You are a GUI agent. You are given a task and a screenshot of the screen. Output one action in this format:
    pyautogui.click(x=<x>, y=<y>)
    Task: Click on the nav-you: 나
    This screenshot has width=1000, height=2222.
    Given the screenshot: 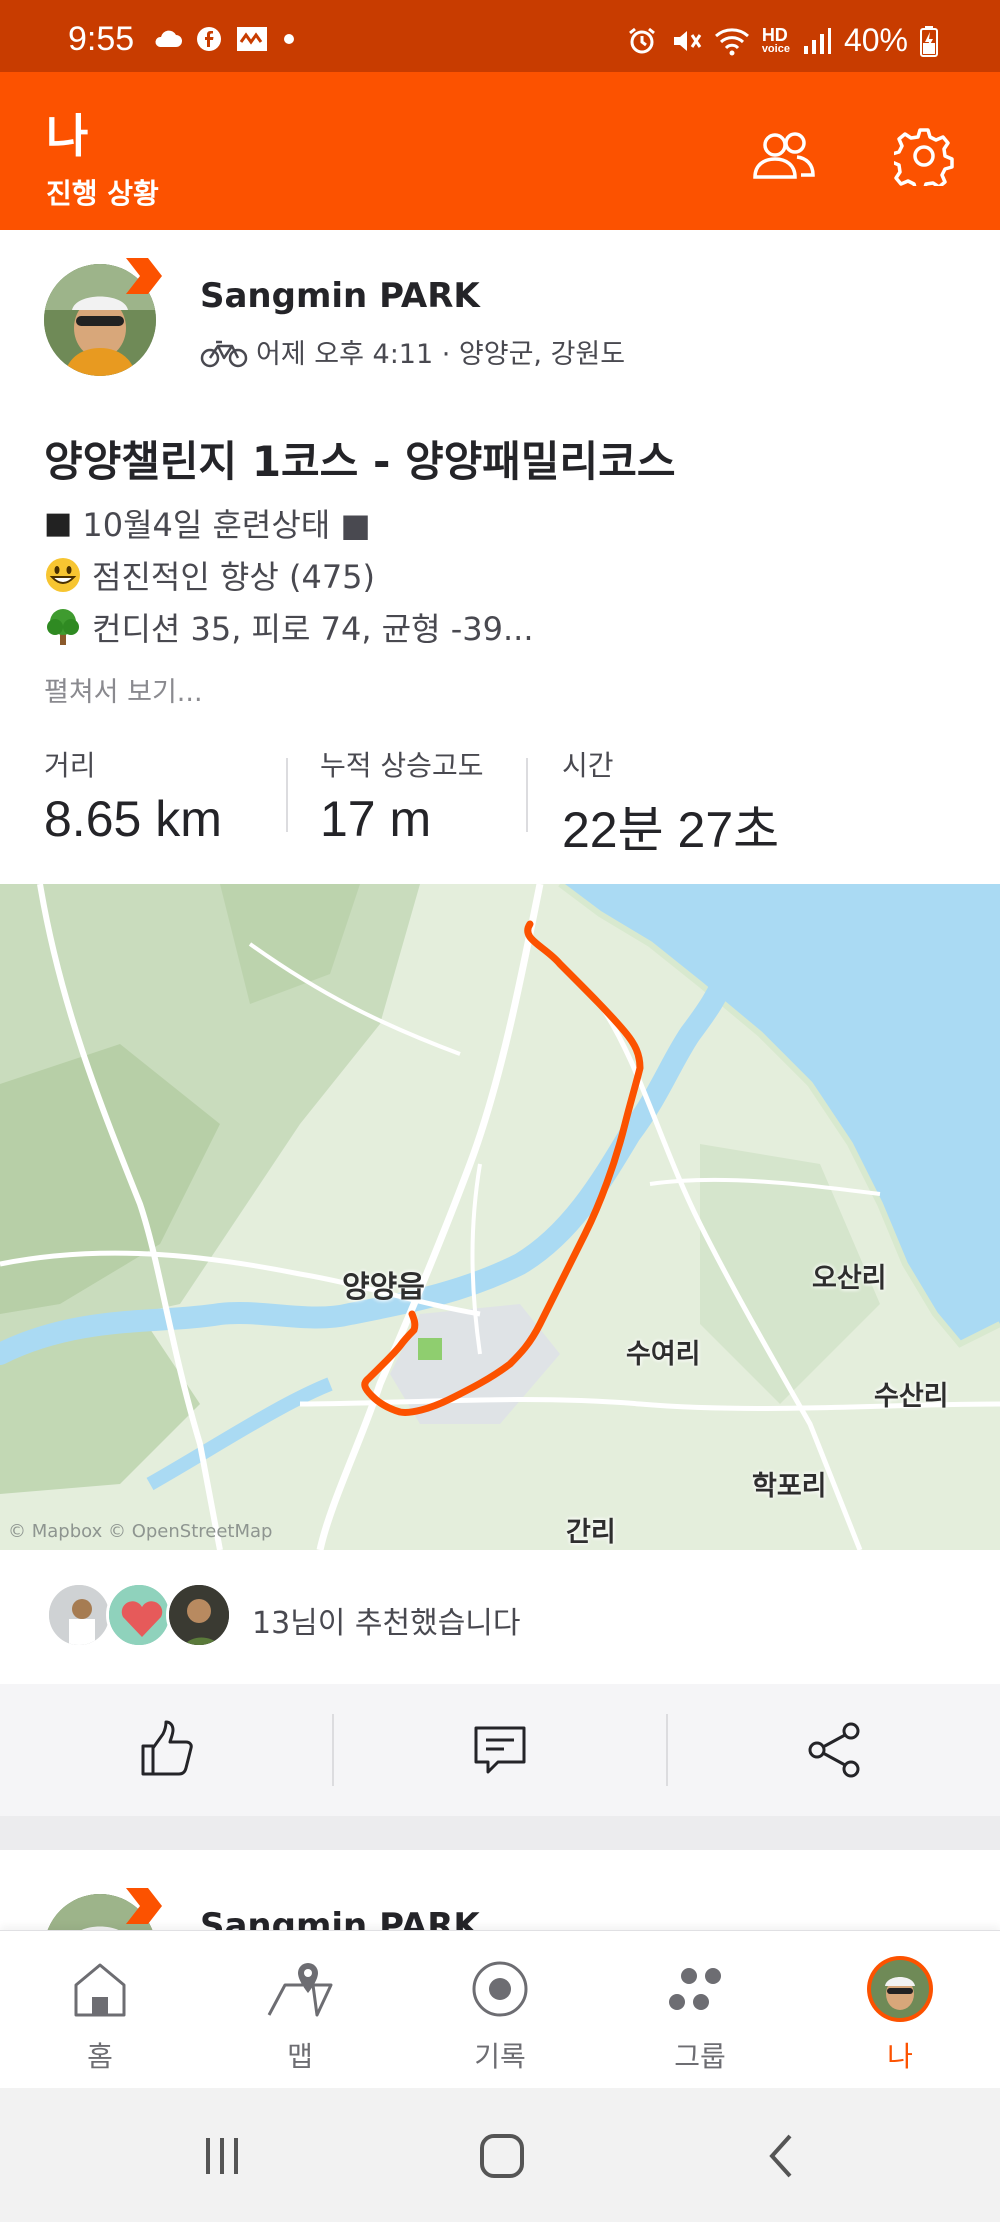 What is the action you would take?
    pyautogui.click(x=900, y=2010)
    